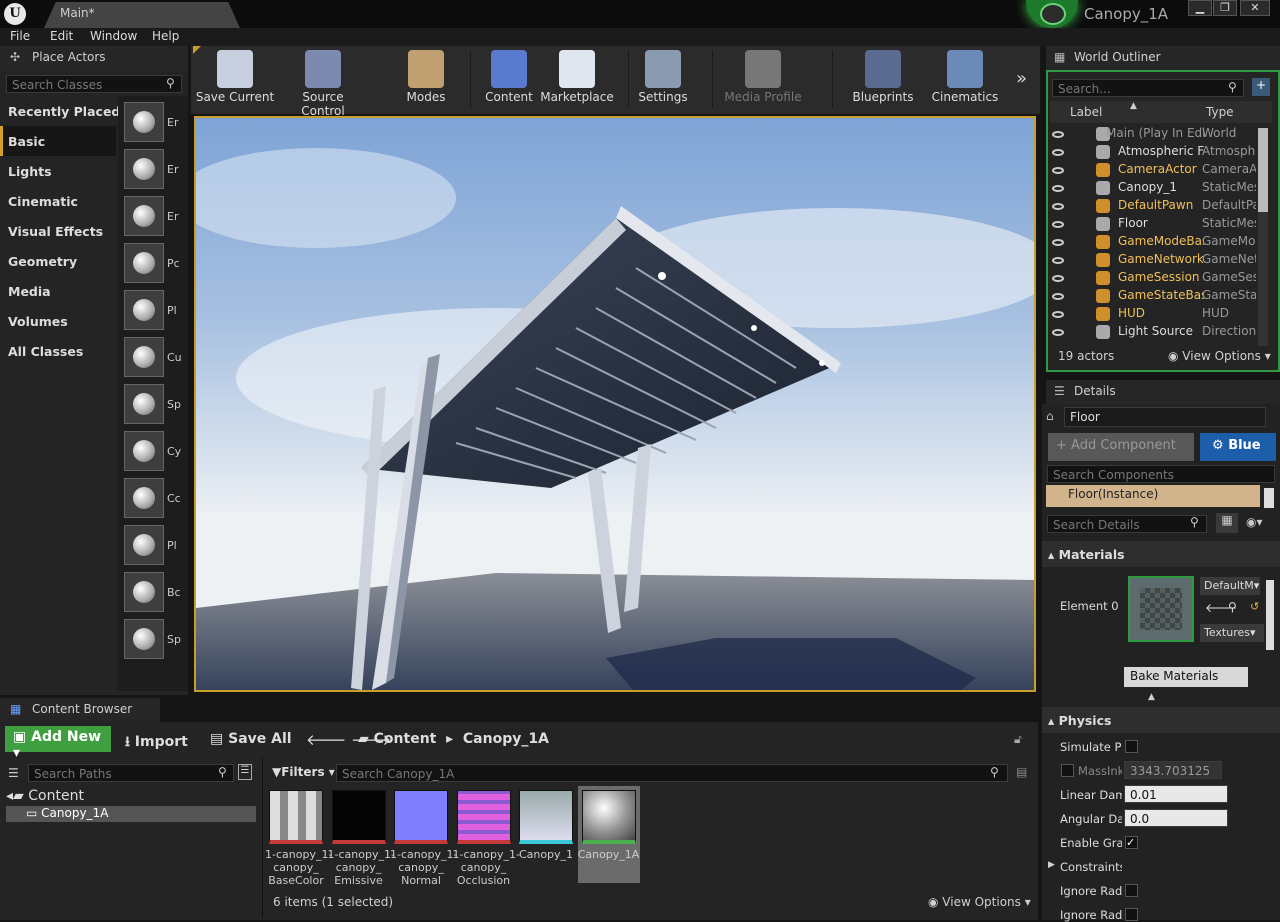 The height and width of the screenshot is (922, 1280). What do you see at coordinates (67, 813) in the screenshot?
I see `tree-child: ▭ Canopy_1A` at bounding box center [67, 813].